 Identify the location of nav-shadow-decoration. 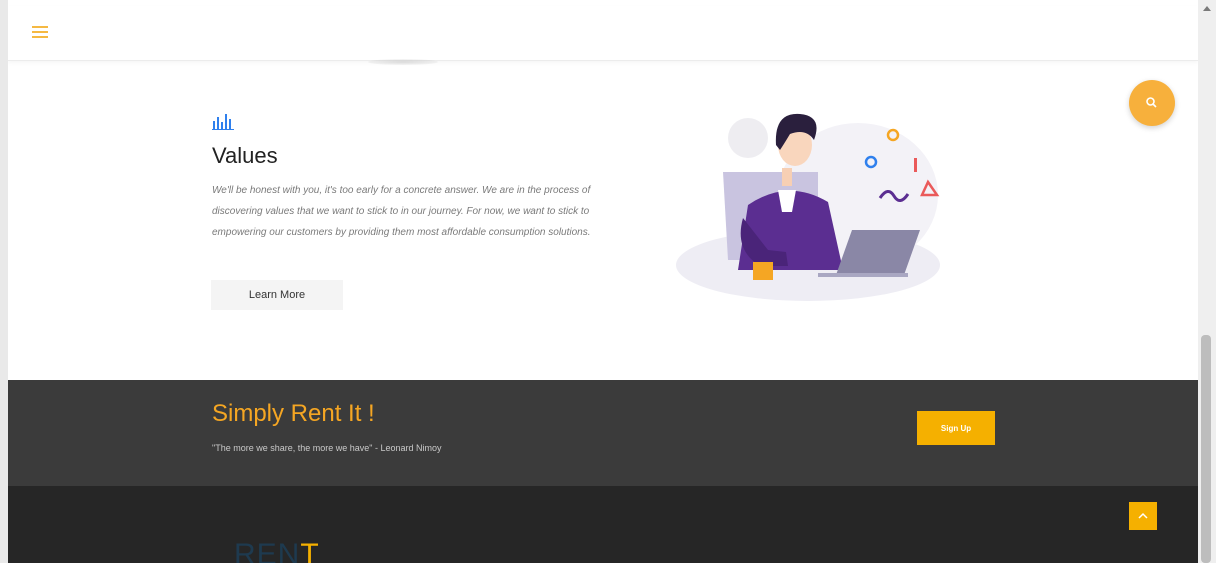
(403, 62).